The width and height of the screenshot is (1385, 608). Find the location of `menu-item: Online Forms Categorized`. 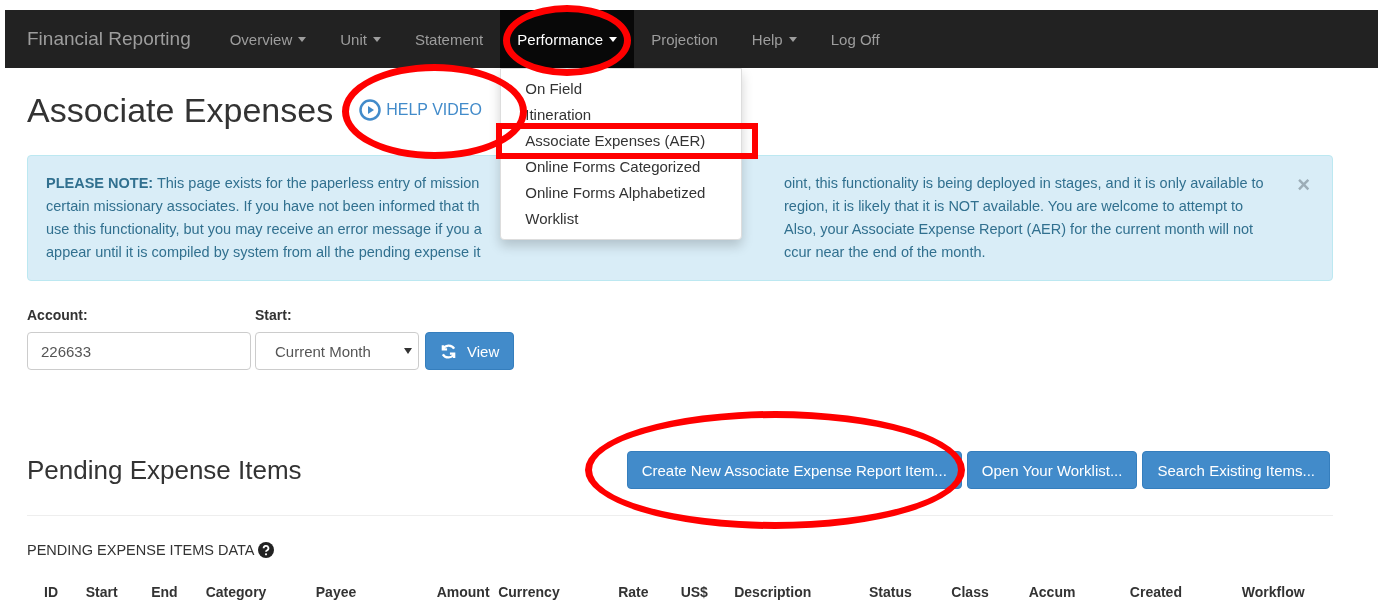

menu-item: Online Forms Categorized is located at coordinates (621, 167).